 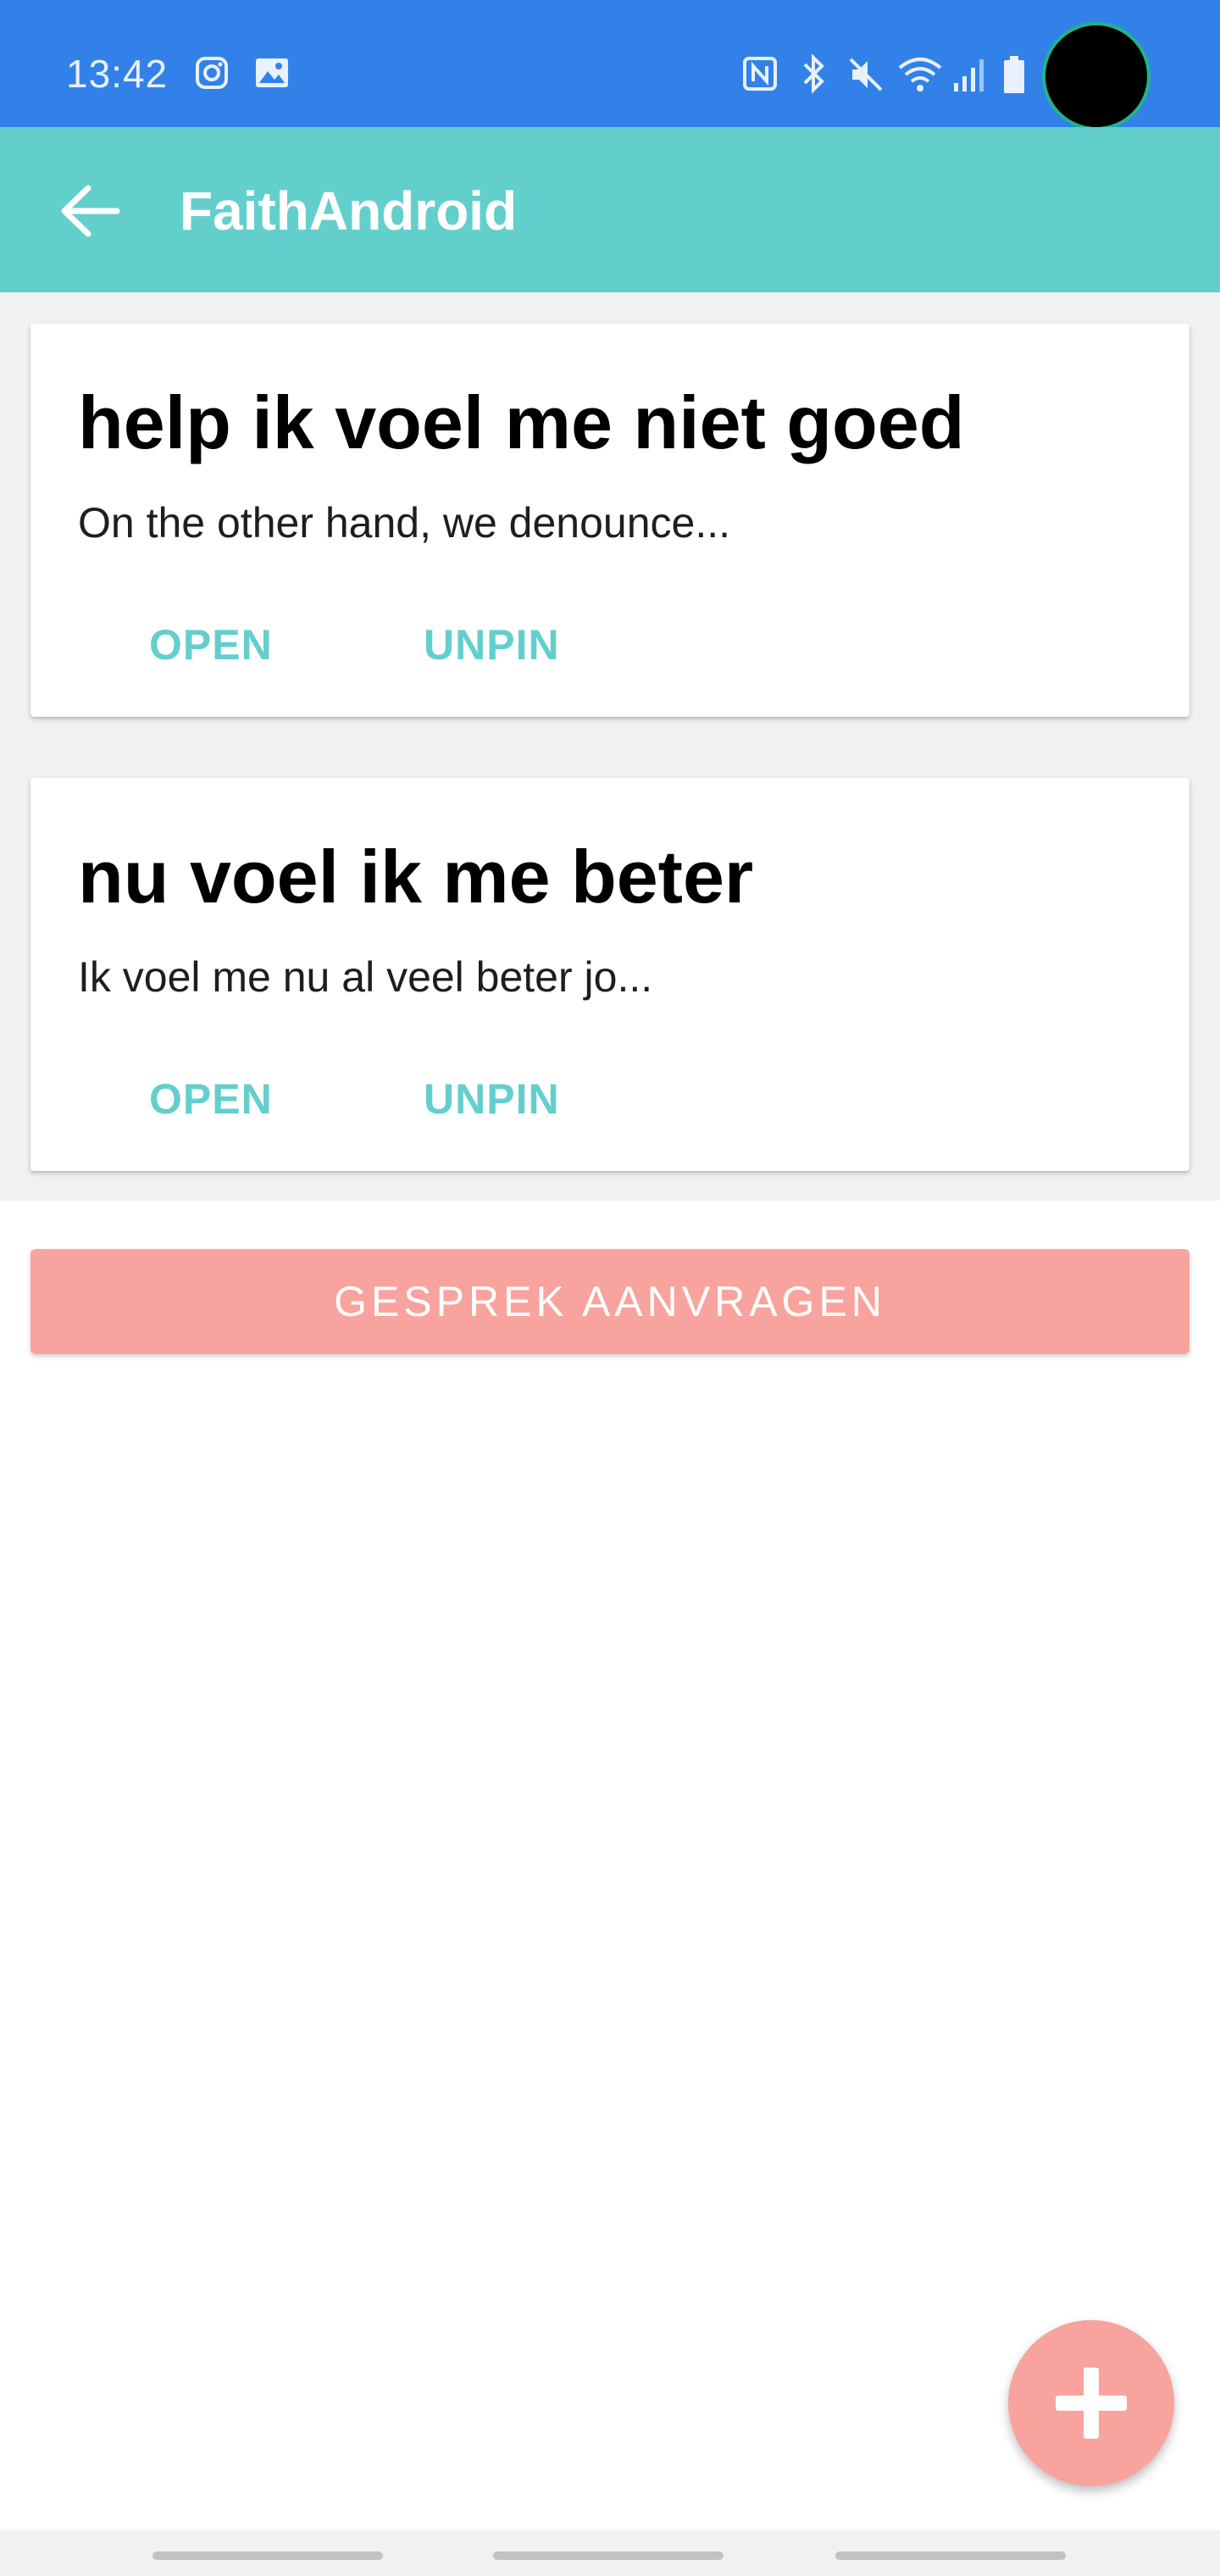 I want to click on battery-icon, so click(x=1014, y=74).